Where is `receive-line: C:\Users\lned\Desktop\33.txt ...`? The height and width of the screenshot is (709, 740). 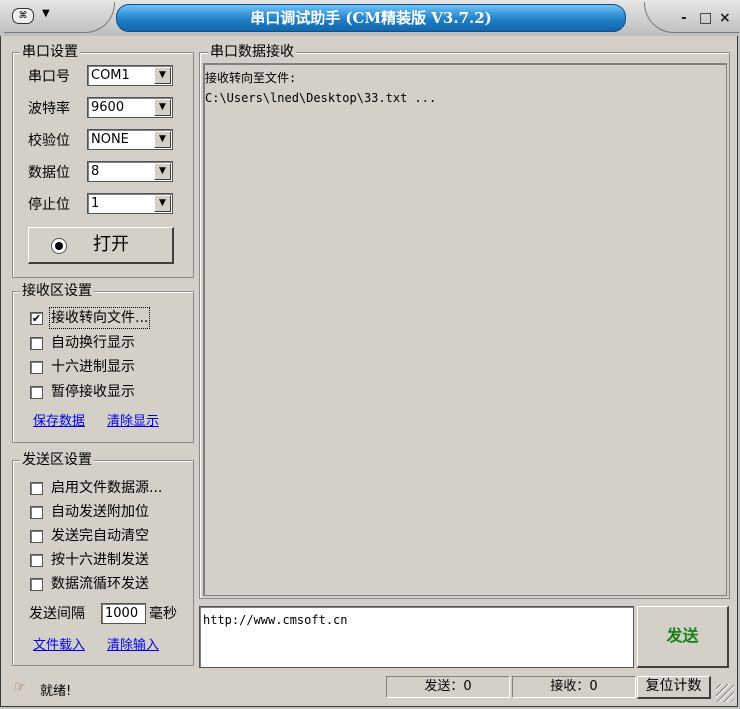
receive-line: C:\Users\lned\Desktop\33.txt ... is located at coordinates (321, 98).